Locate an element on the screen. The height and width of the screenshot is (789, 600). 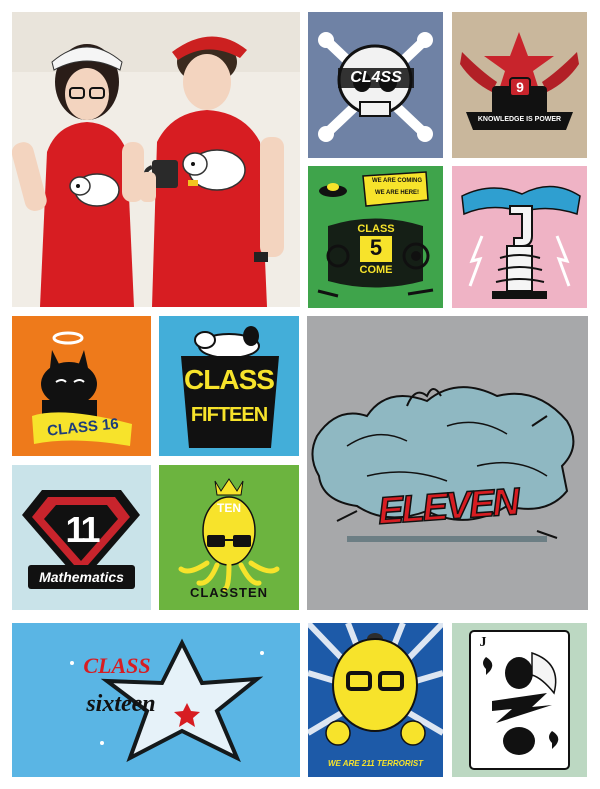
skull-class-design-tile: CL4SS is located at coordinates (375, 85).